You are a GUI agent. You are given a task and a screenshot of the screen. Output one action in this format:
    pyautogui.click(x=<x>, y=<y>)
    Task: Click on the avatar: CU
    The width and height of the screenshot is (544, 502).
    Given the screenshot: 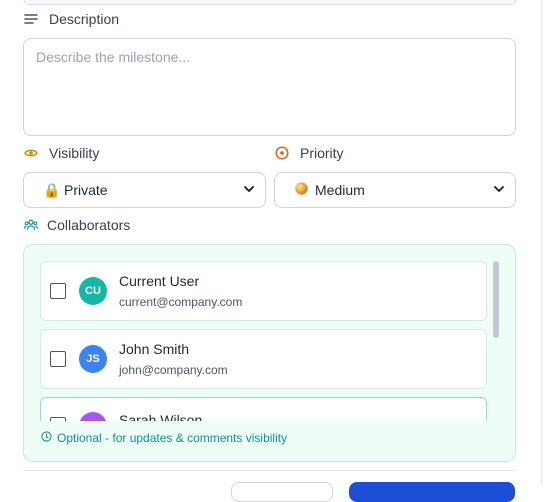 What is the action you would take?
    pyautogui.click(x=93, y=291)
    